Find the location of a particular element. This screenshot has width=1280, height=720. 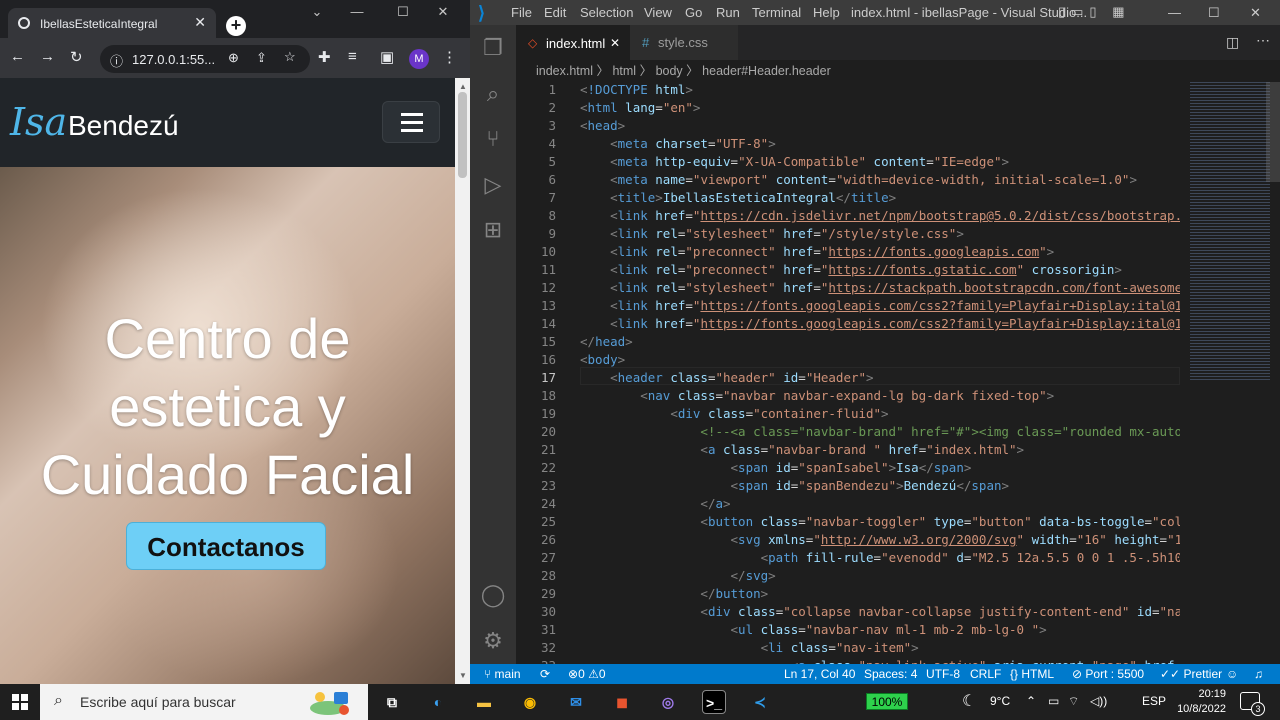

menu-run: Run is located at coordinates (728, 12).